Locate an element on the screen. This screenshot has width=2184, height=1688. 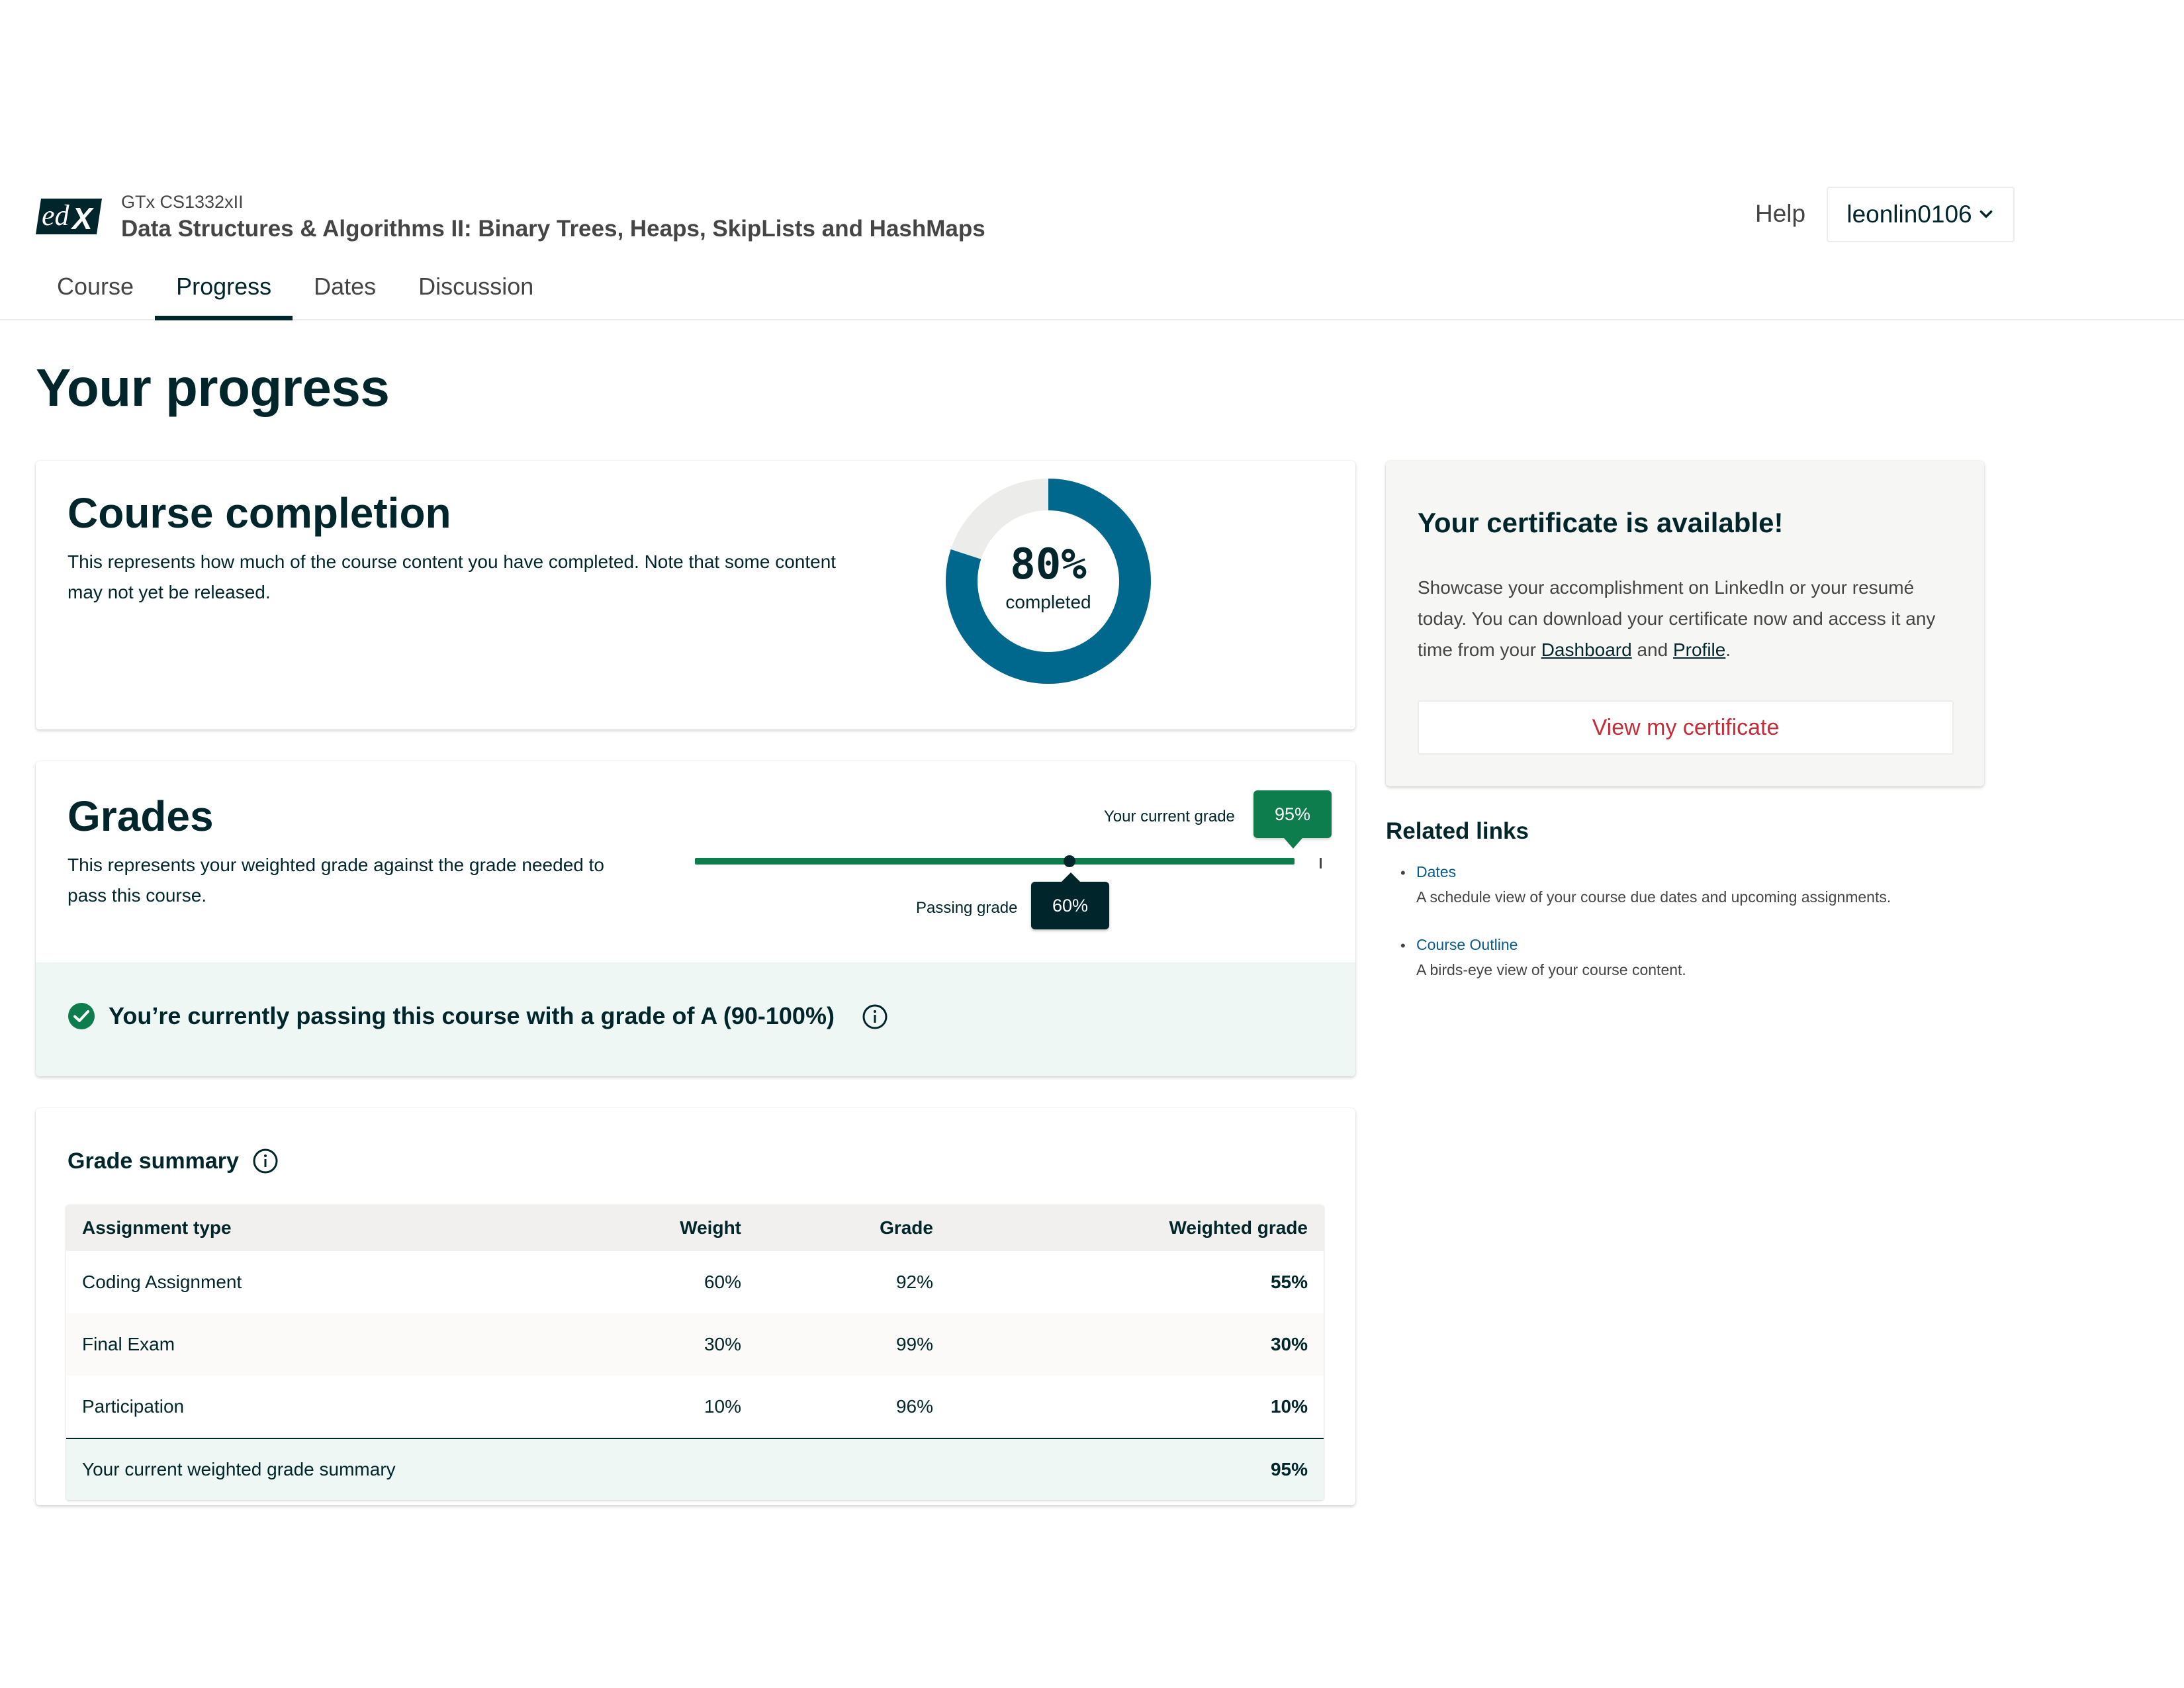
help-link: Help is located at coordinates (1780, 214).